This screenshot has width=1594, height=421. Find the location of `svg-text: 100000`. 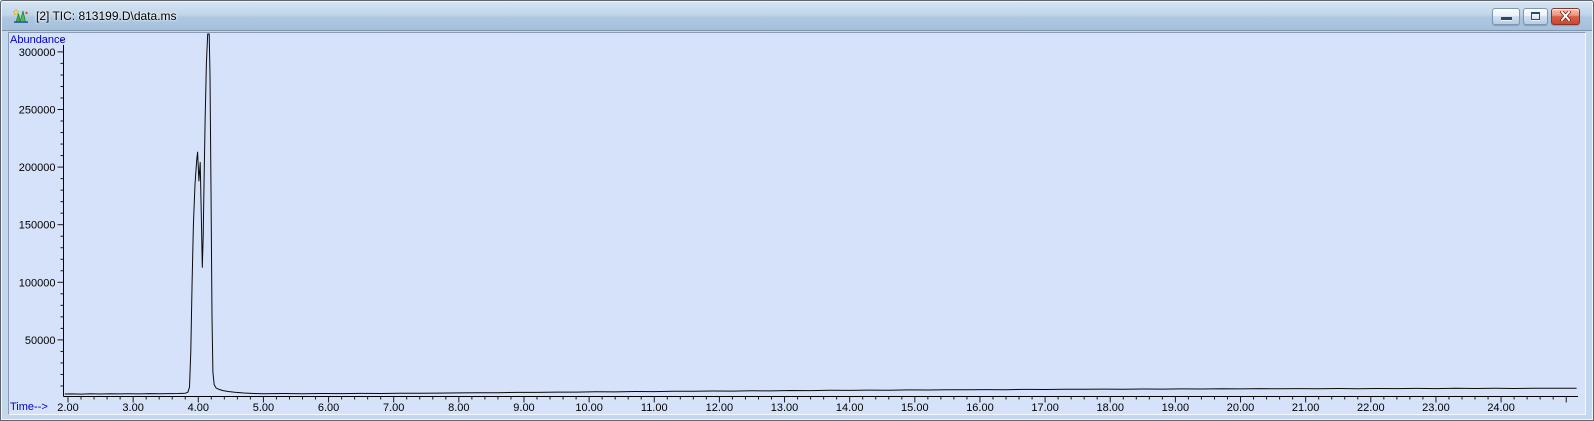

svg-text: 100000 is located at coordinates (37, 283).